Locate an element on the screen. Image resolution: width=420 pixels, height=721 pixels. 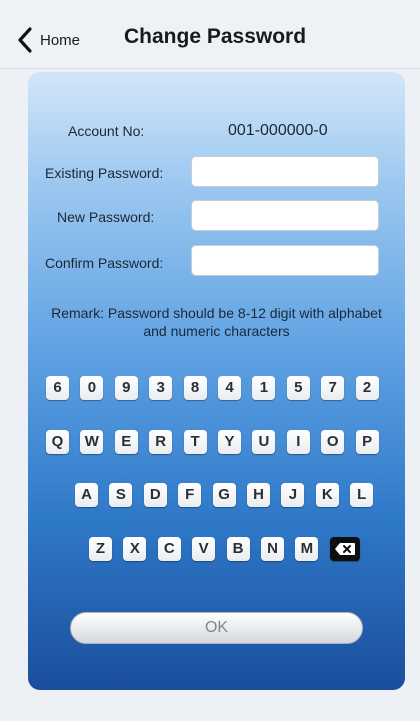
page-title: Change Password is located at coordinates (215, 36).